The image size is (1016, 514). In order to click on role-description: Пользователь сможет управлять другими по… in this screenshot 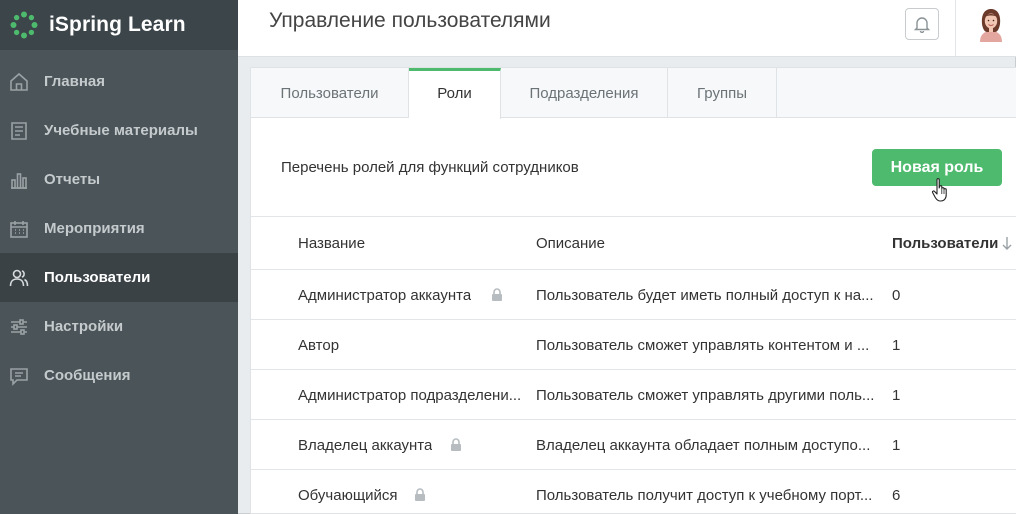, I will do `click(705, 395)`.